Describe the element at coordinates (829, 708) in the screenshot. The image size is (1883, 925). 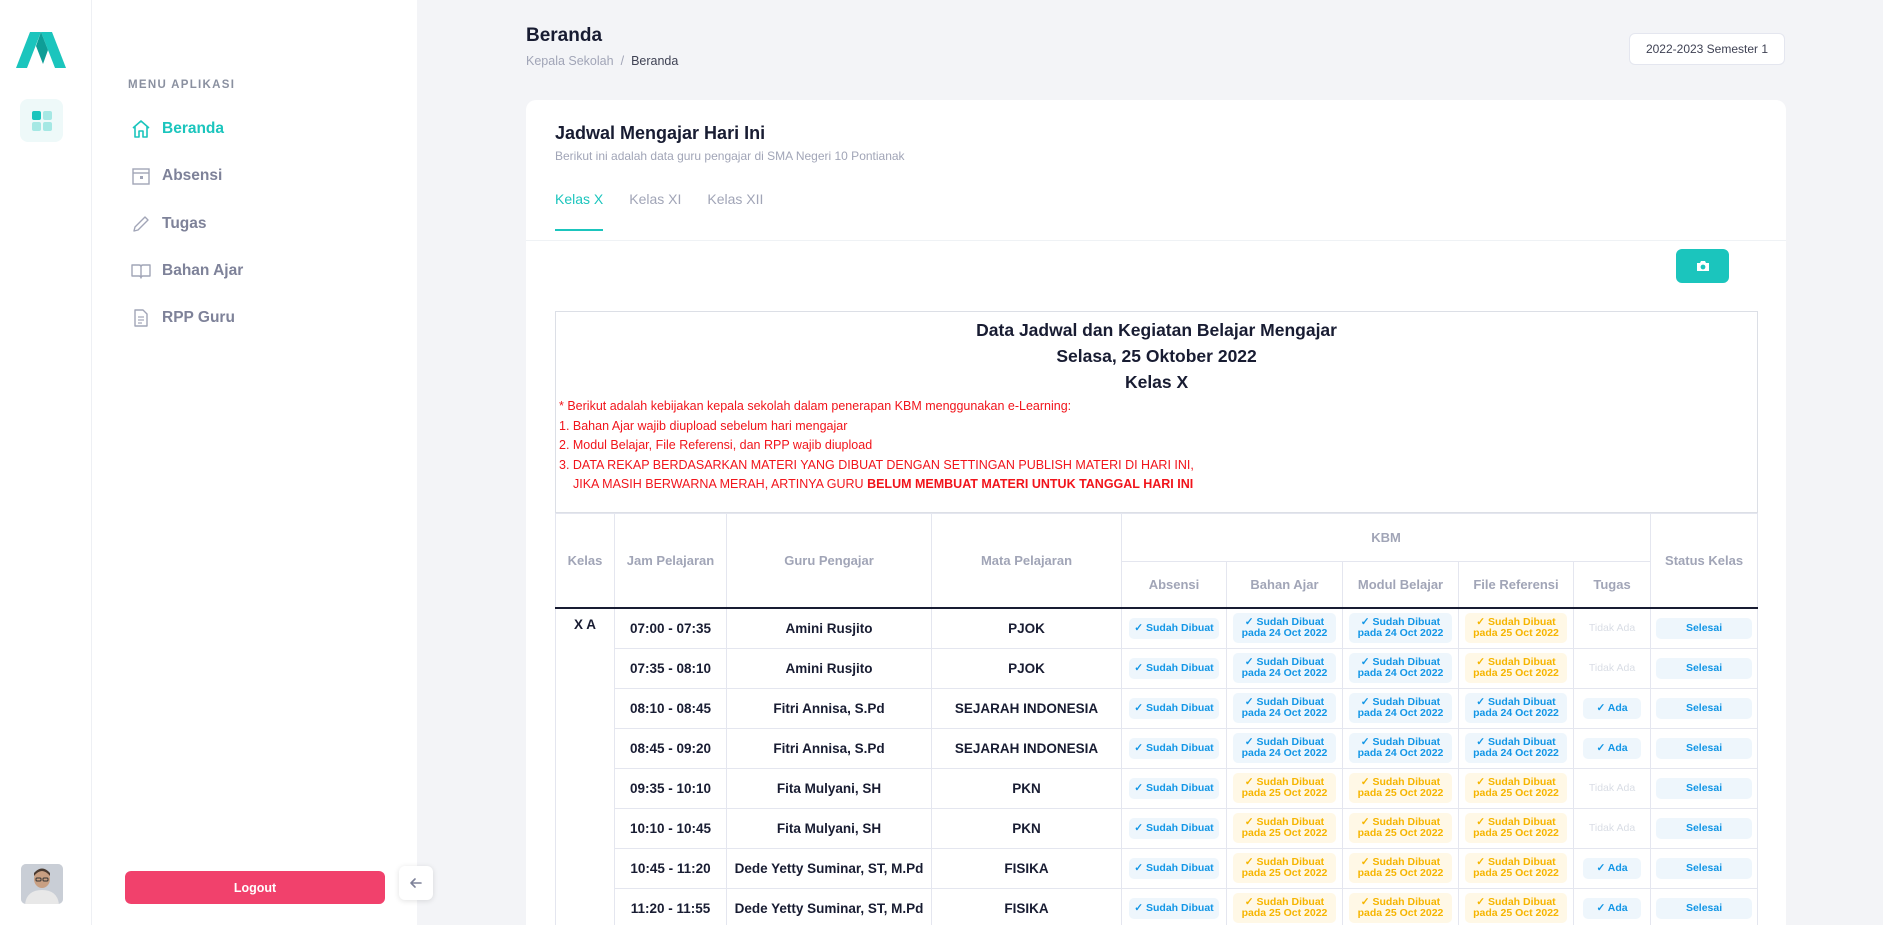
I see `cell-guru: Fitri Annisa, S.Pd` at that location.